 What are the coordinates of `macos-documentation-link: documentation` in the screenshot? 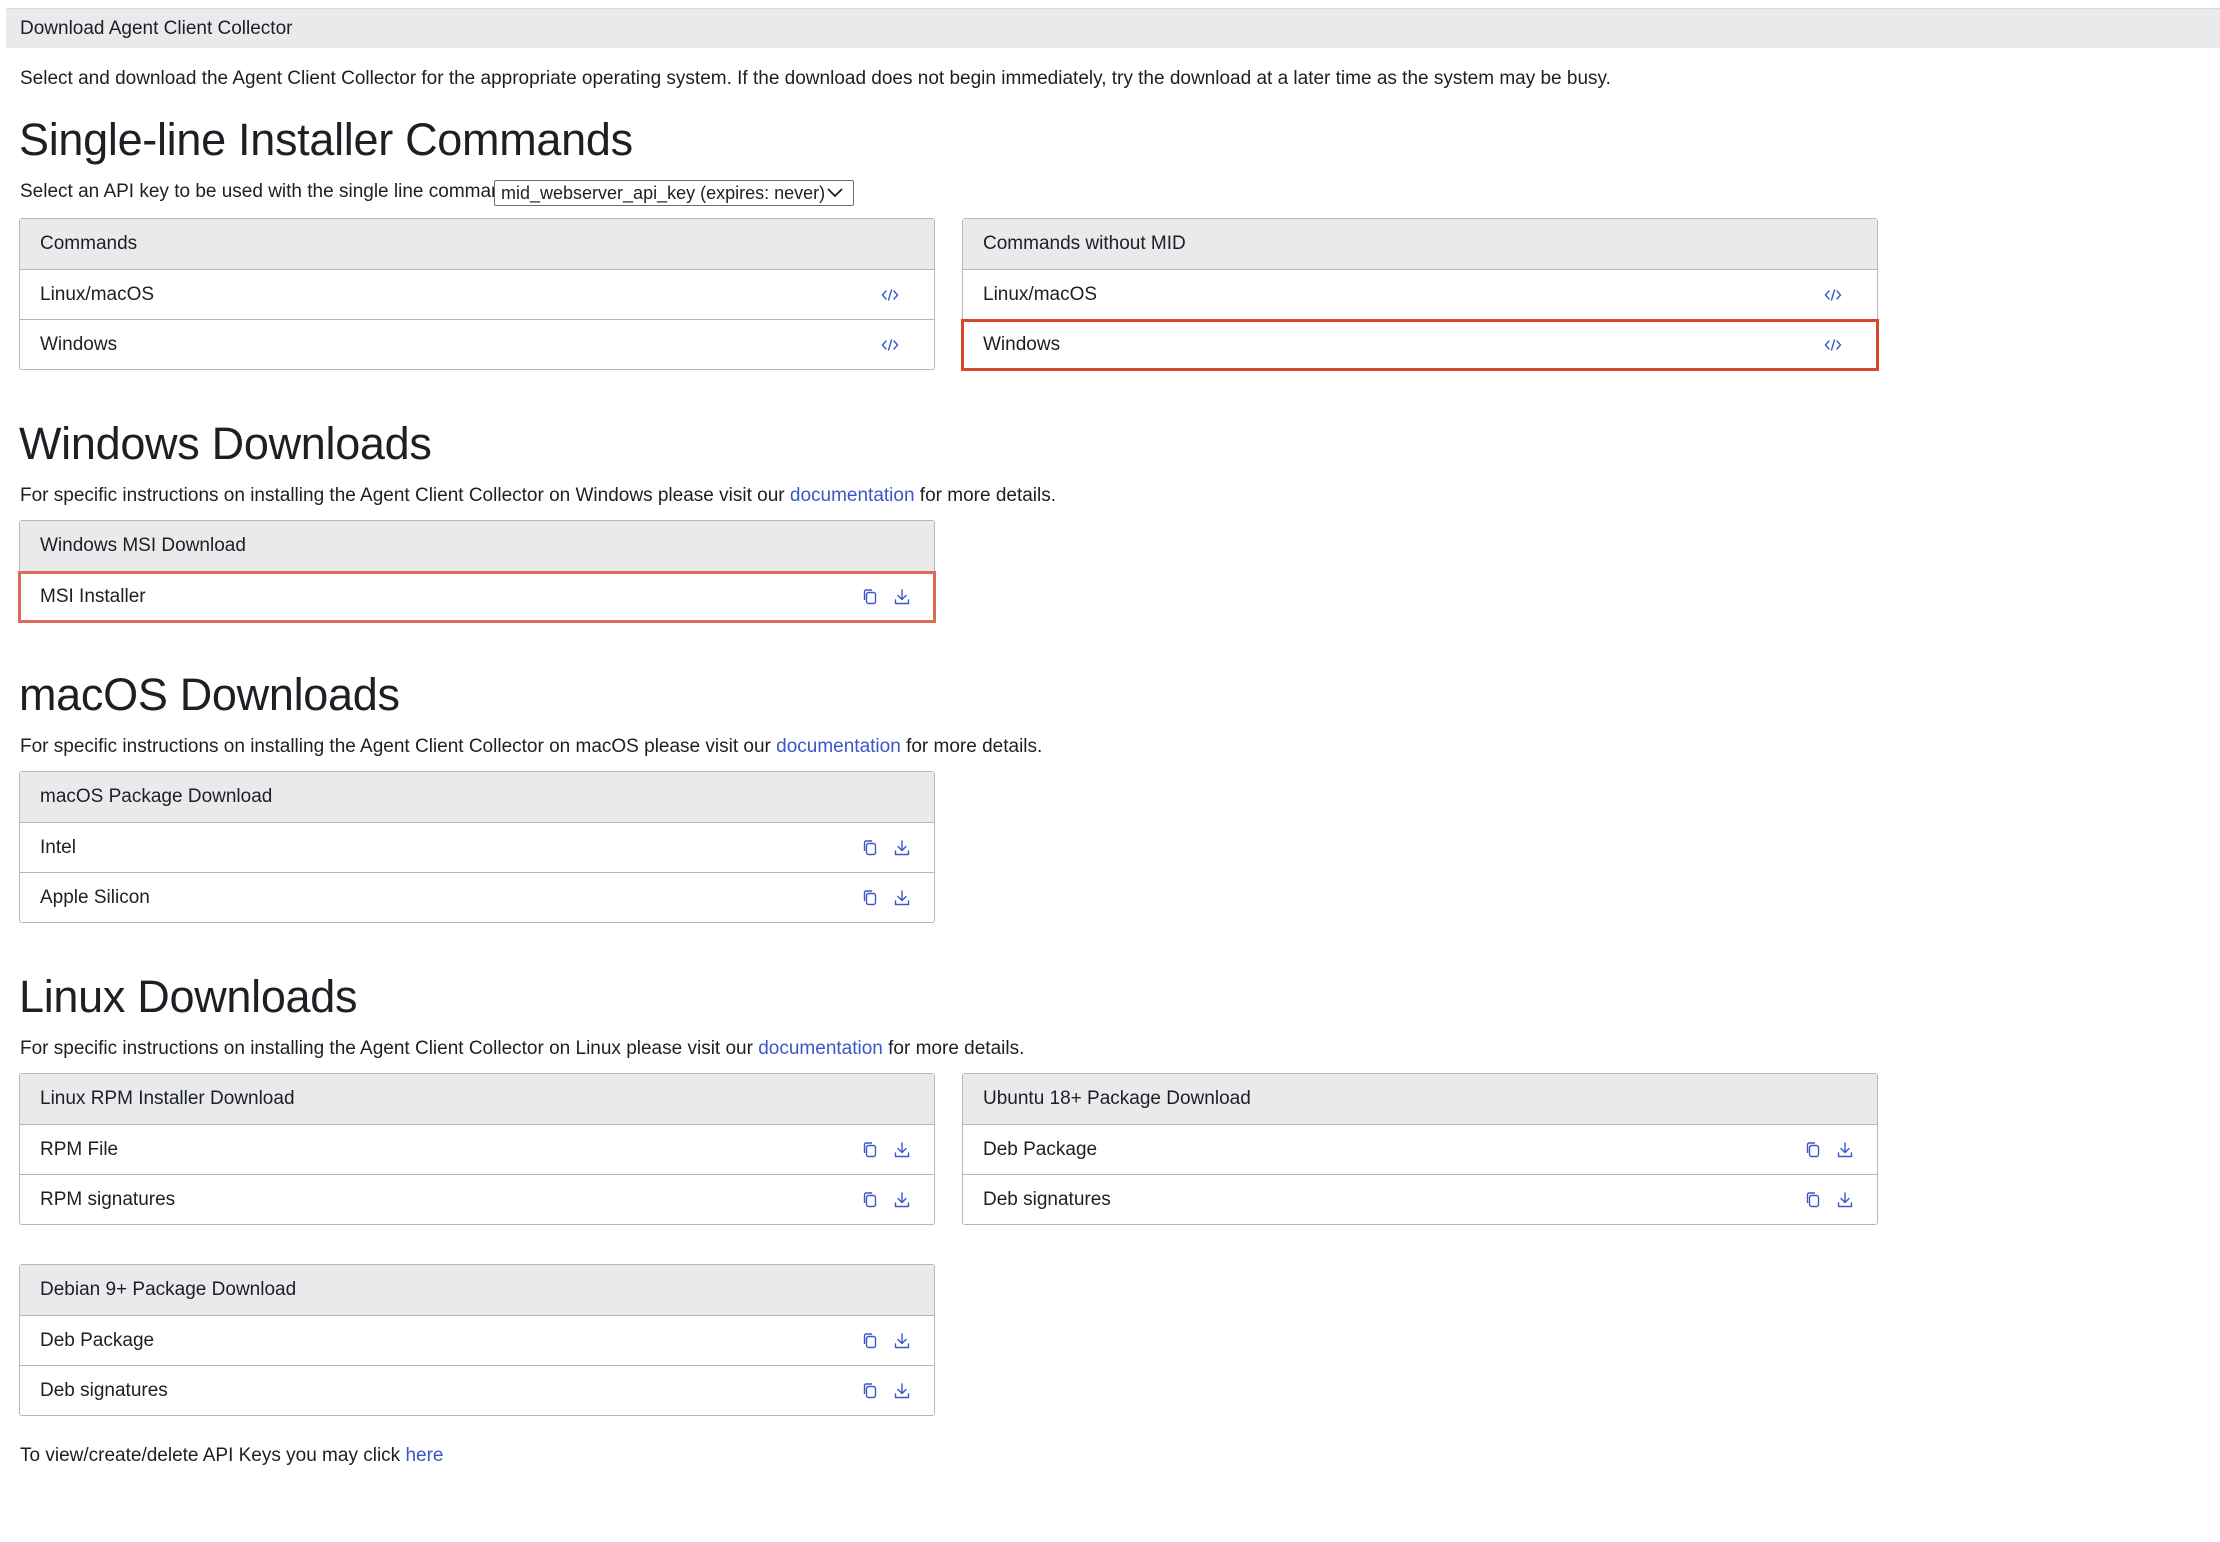 It's located at (838, 746).